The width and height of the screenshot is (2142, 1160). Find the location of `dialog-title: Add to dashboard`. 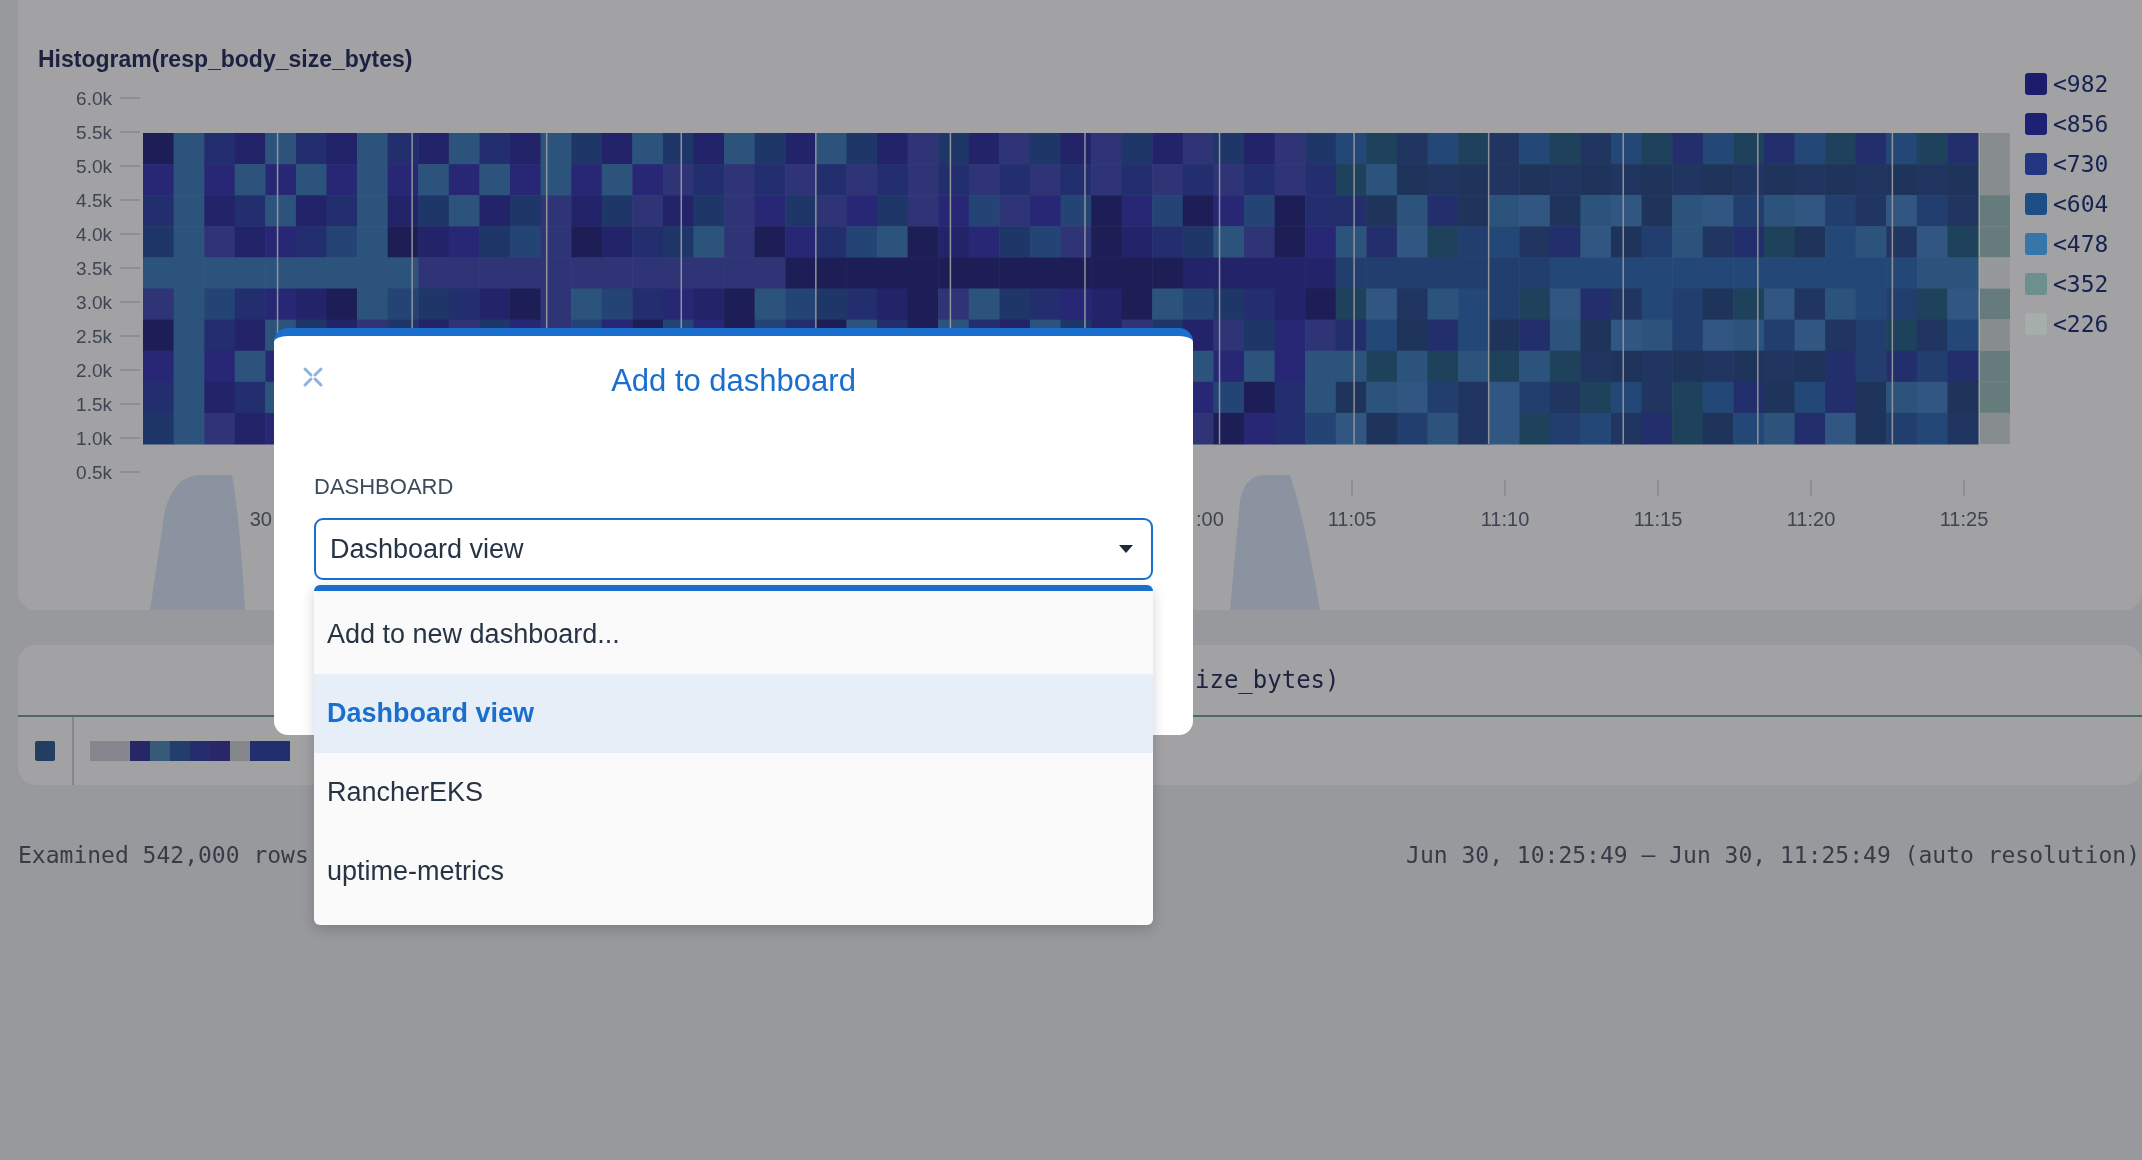

dialog-title: Add to dashboard is located at coordinates (733, 381).